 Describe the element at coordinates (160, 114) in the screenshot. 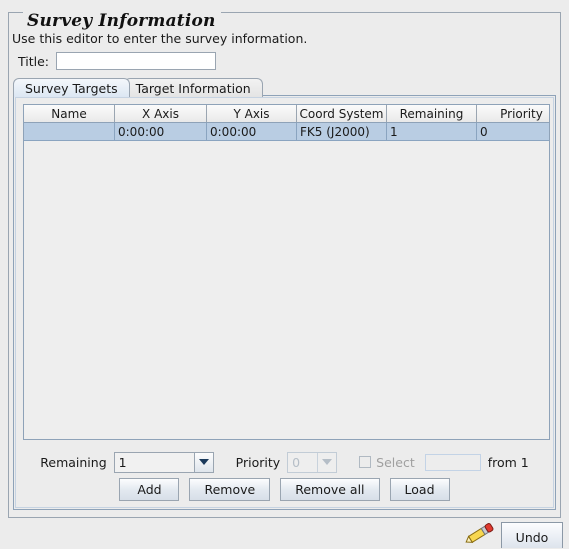

I see `column-header-x-axis: X Axis` at that location.